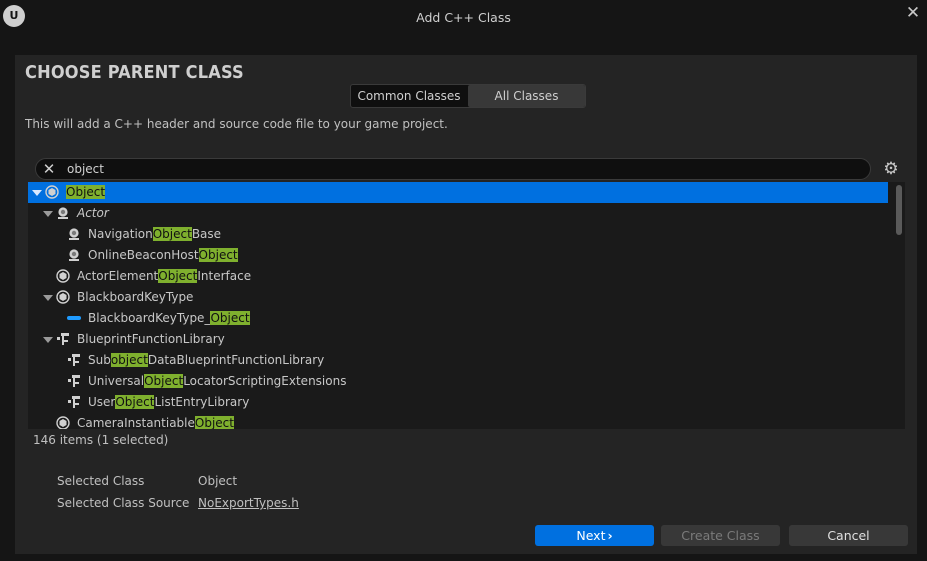 The image size is (927, 561). What do you see at coordinates (458, 402) in the screenshot?
I see `tree-row: UserObjectListEntryLibrary` at bounding box center [458, 402].